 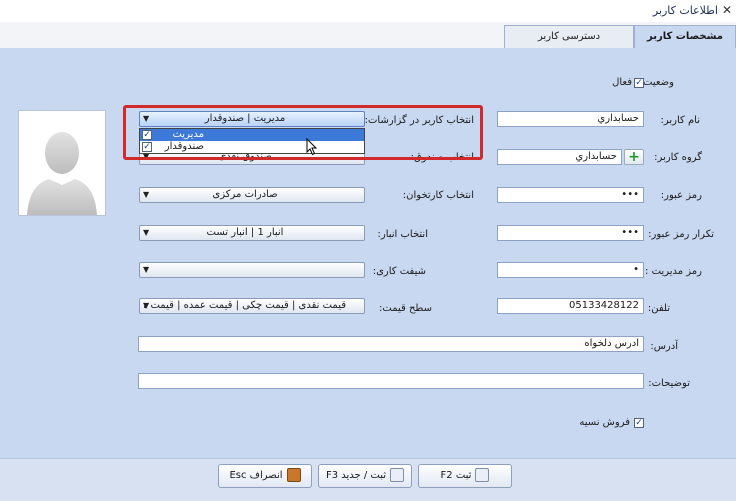 What do you see at coordinates (312, 147) in the screenshot?
I see `mouse-cursor-icon` at bounding box center [312, 147].